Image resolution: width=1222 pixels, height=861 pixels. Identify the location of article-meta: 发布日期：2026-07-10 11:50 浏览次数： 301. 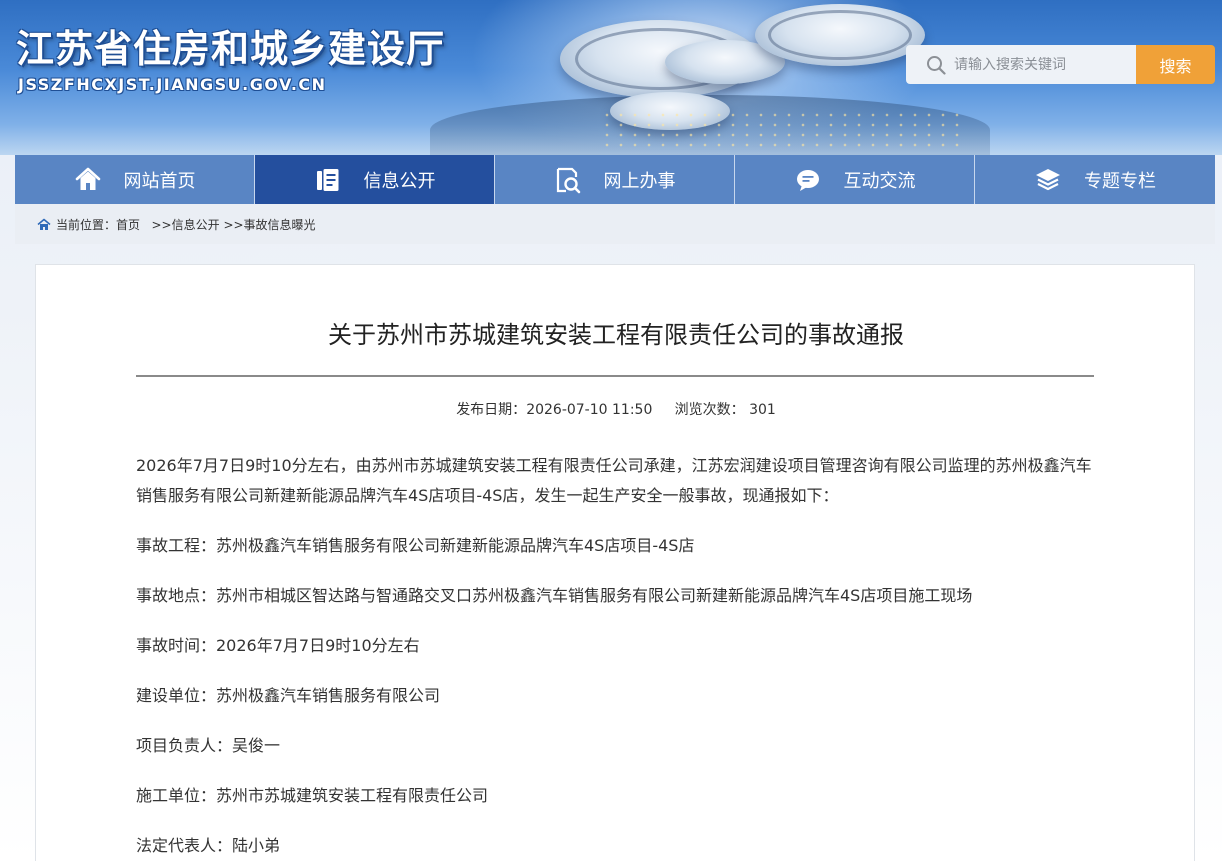
(616, 409).